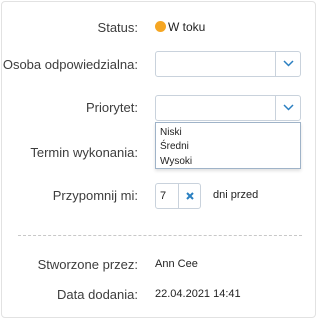 The height and width of the screenshot is (319, 320). Describe the element at coordinates (87, 264) in the screenshot. I see `created-by-label: Stworzone przez:` at that location.